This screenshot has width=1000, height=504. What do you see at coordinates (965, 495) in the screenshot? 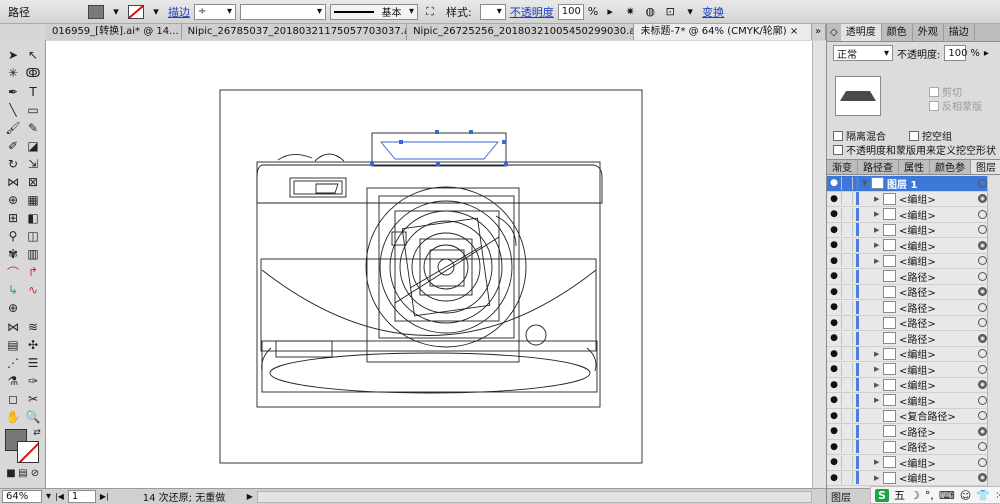
I see `user-icon: ☺` at bounding box center [965, 495].